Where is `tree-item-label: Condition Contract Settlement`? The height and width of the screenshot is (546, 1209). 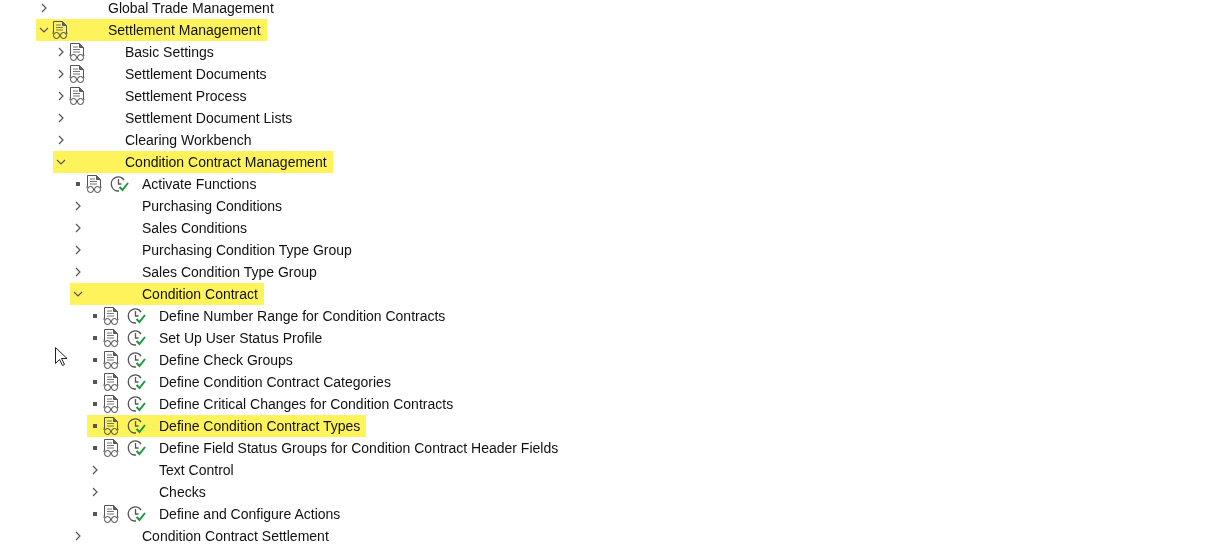
tree-item-label: Condition Contract Settlement is located at coordinates (235, 536).